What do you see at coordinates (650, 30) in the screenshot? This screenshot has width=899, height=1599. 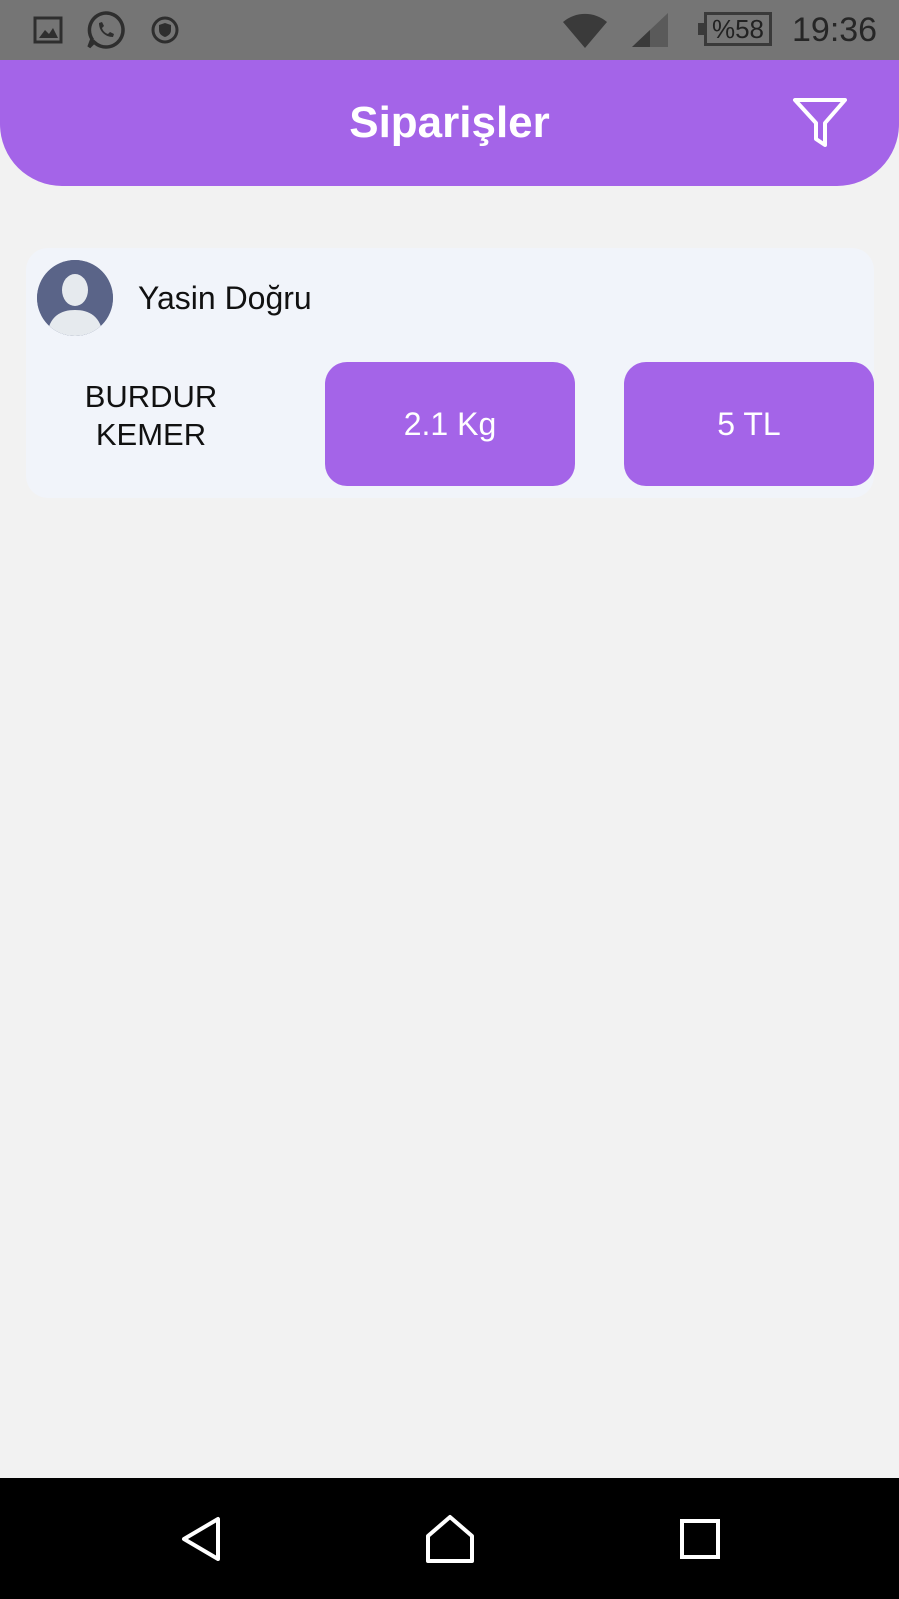 I see `signal-icon` at bounding box center [650, 30].